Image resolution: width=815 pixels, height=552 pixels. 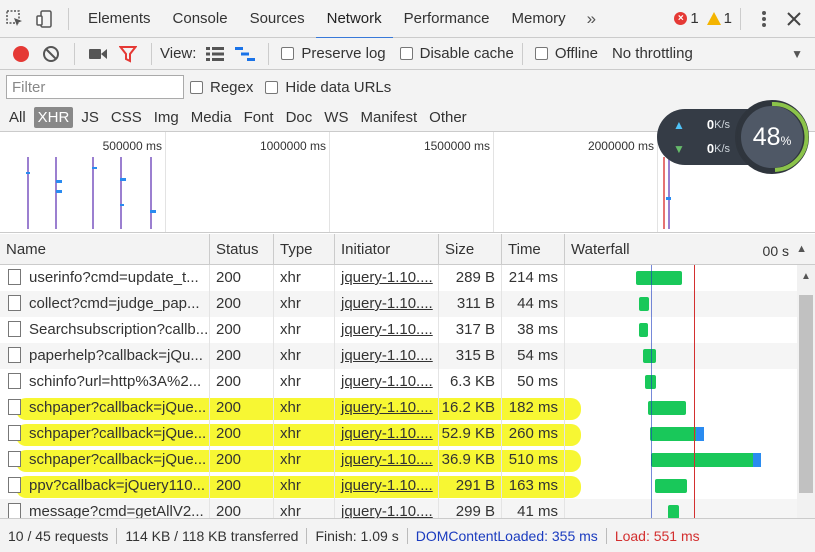 I want to click on column-time: Time, so click(x=533, y=249).